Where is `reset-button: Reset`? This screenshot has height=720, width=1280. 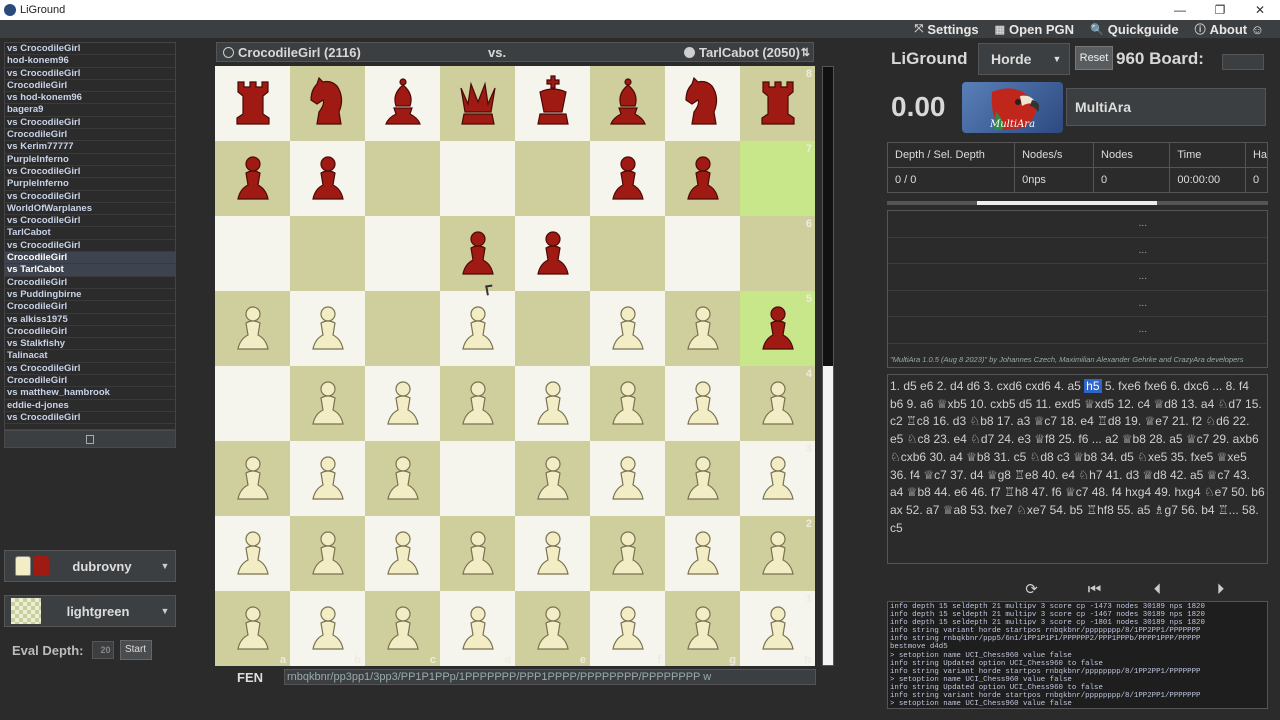
reset-button: Reset is located at coordinates (1094, 58).